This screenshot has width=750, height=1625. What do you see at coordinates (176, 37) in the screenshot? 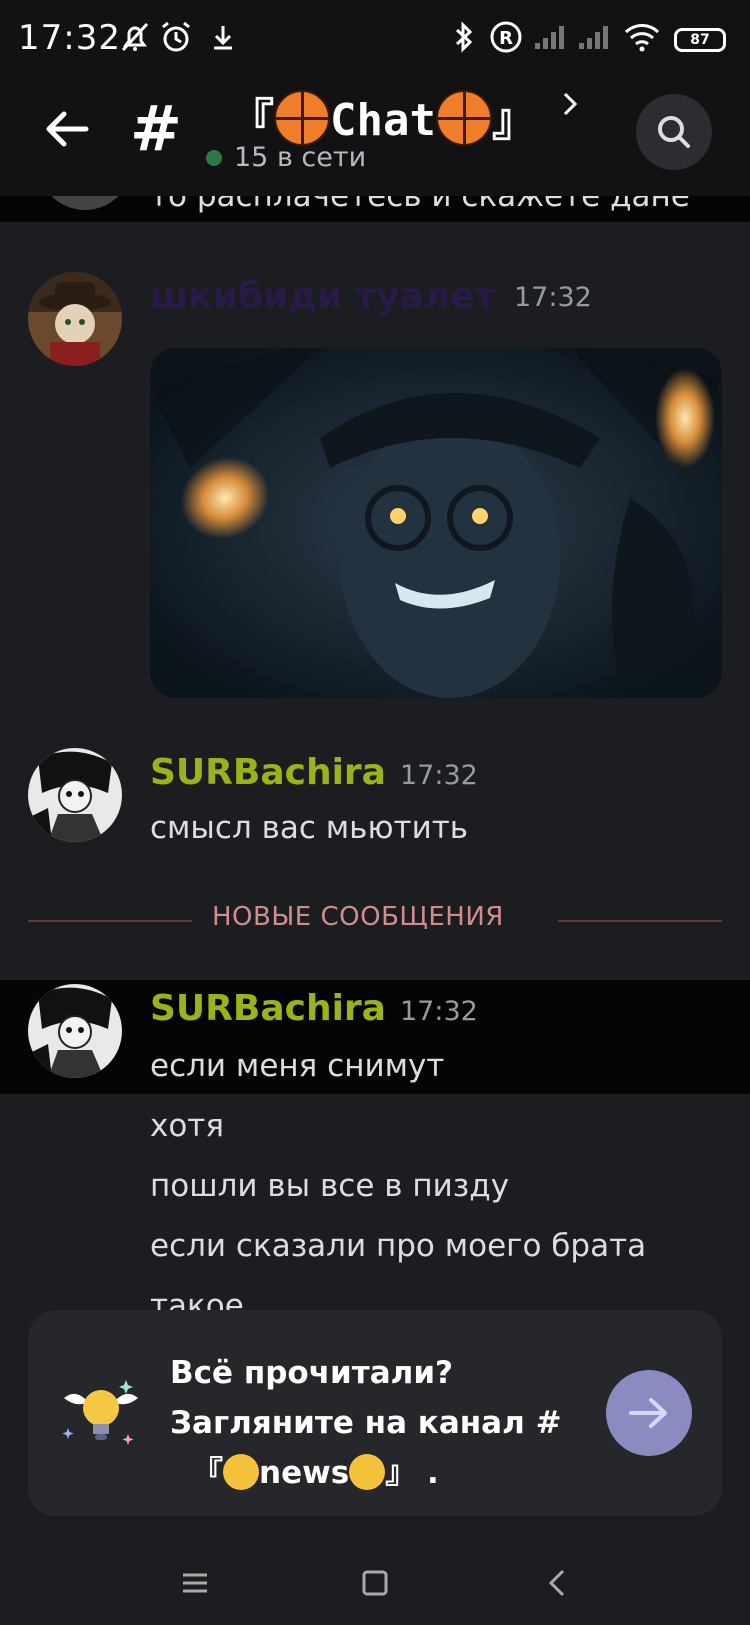
I see `alarm-icon` at bounding box center [176, 37].